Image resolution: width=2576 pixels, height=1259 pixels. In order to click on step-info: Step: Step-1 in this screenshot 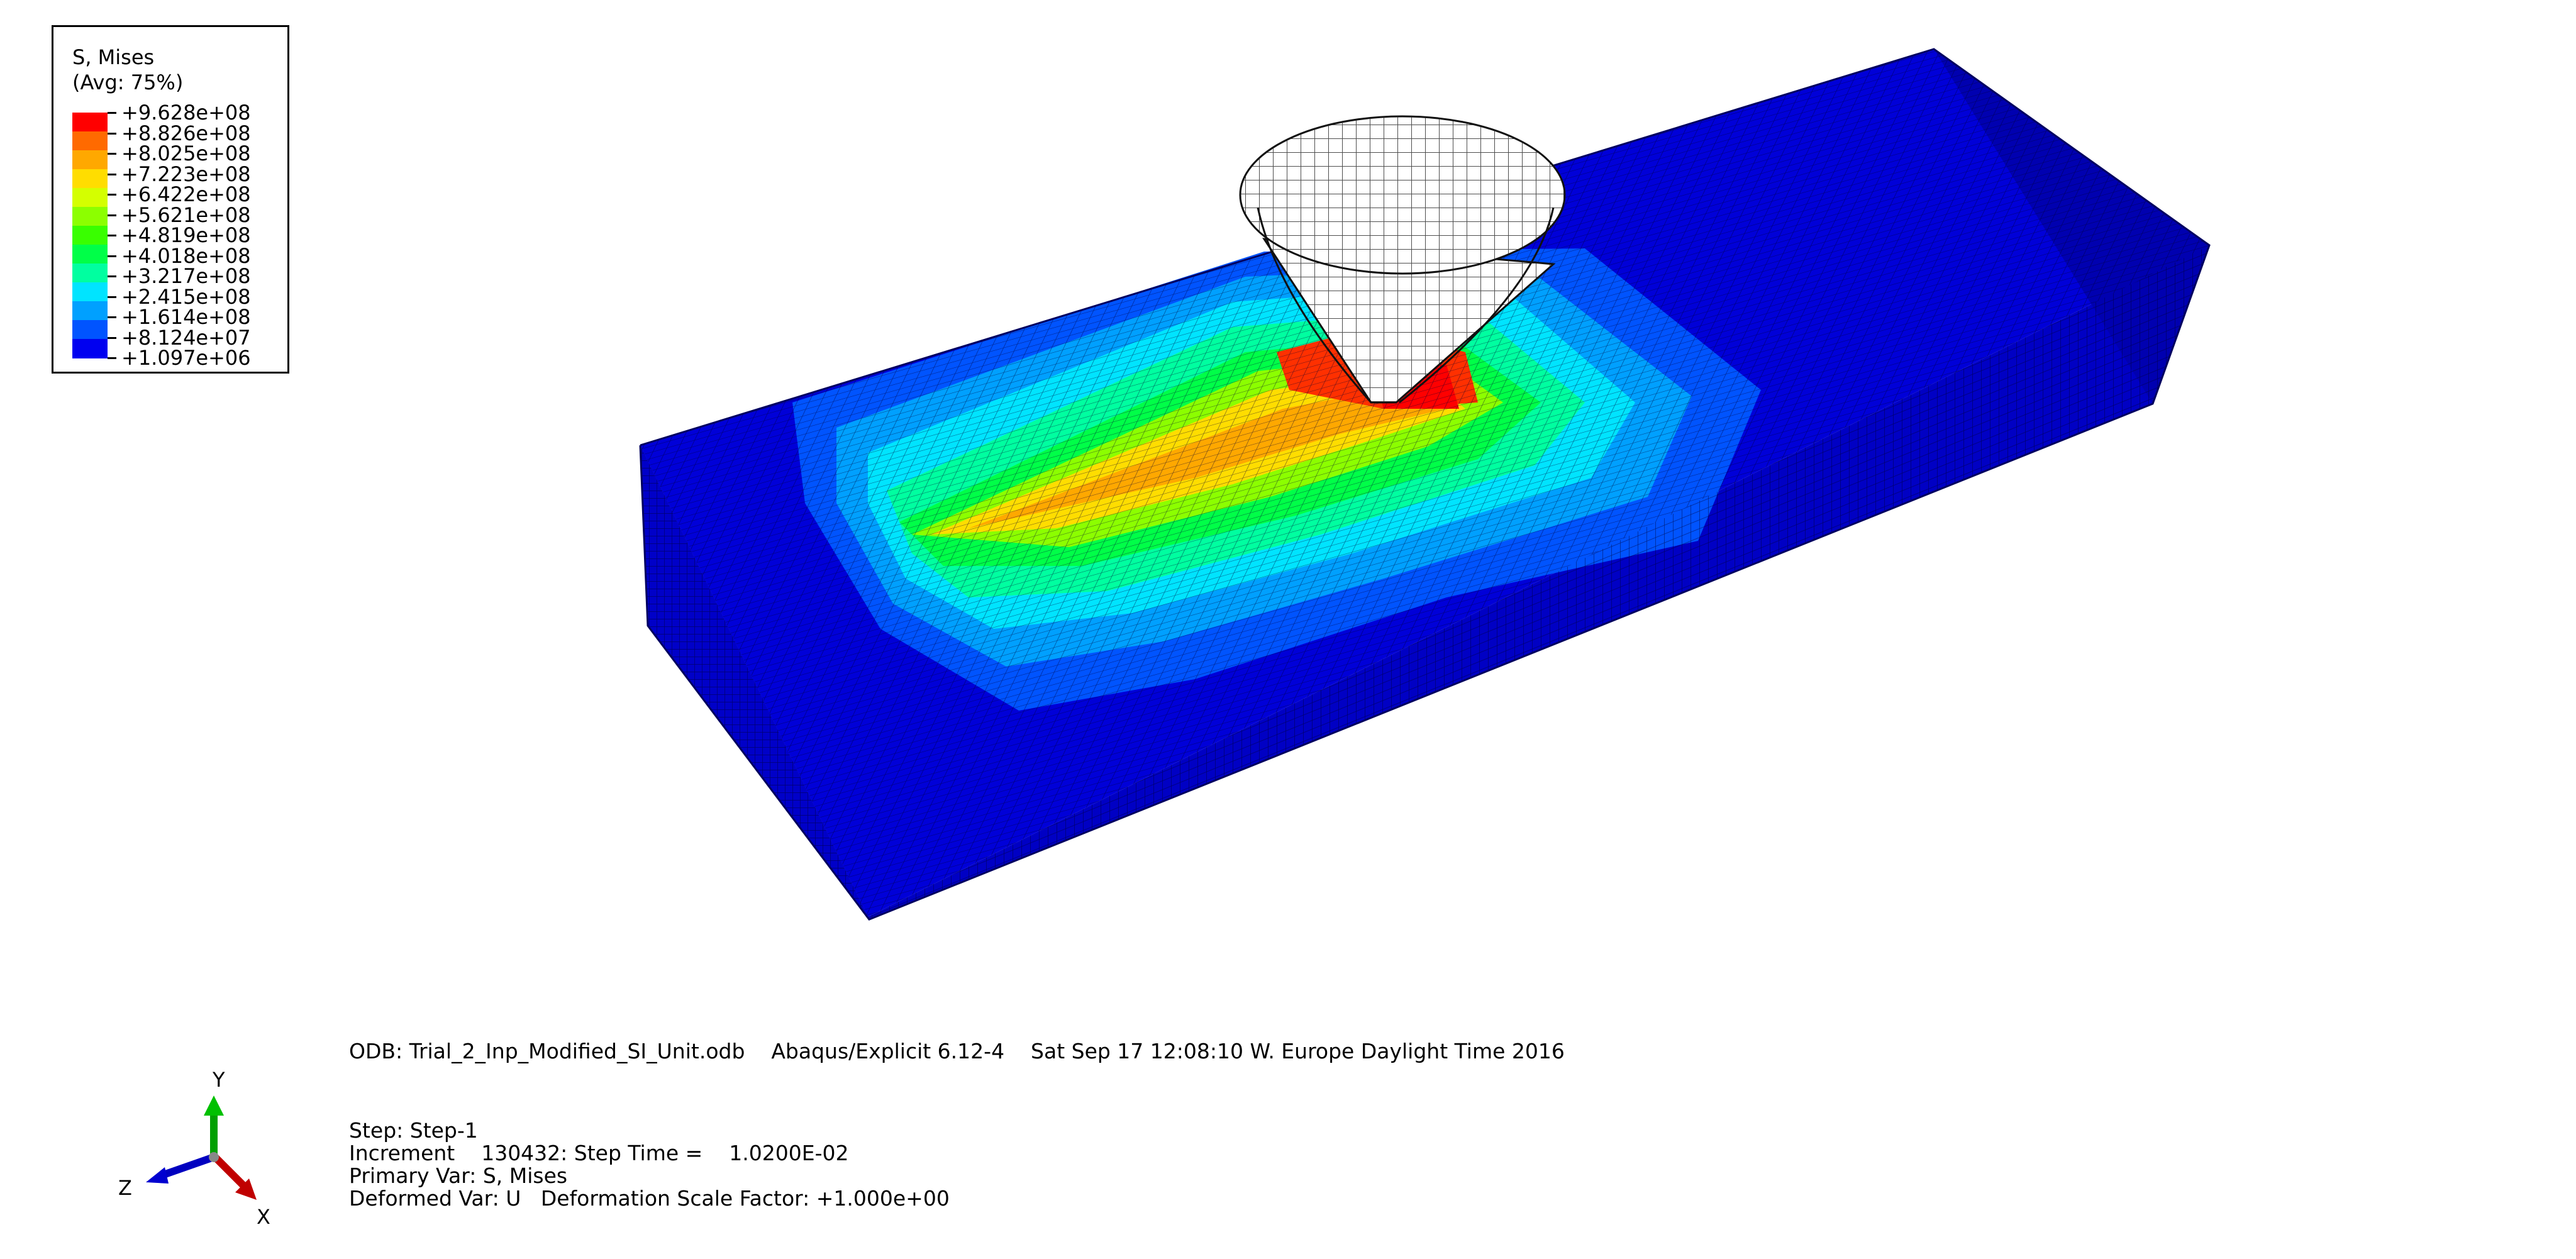, I will do `click(413, 1130)`.